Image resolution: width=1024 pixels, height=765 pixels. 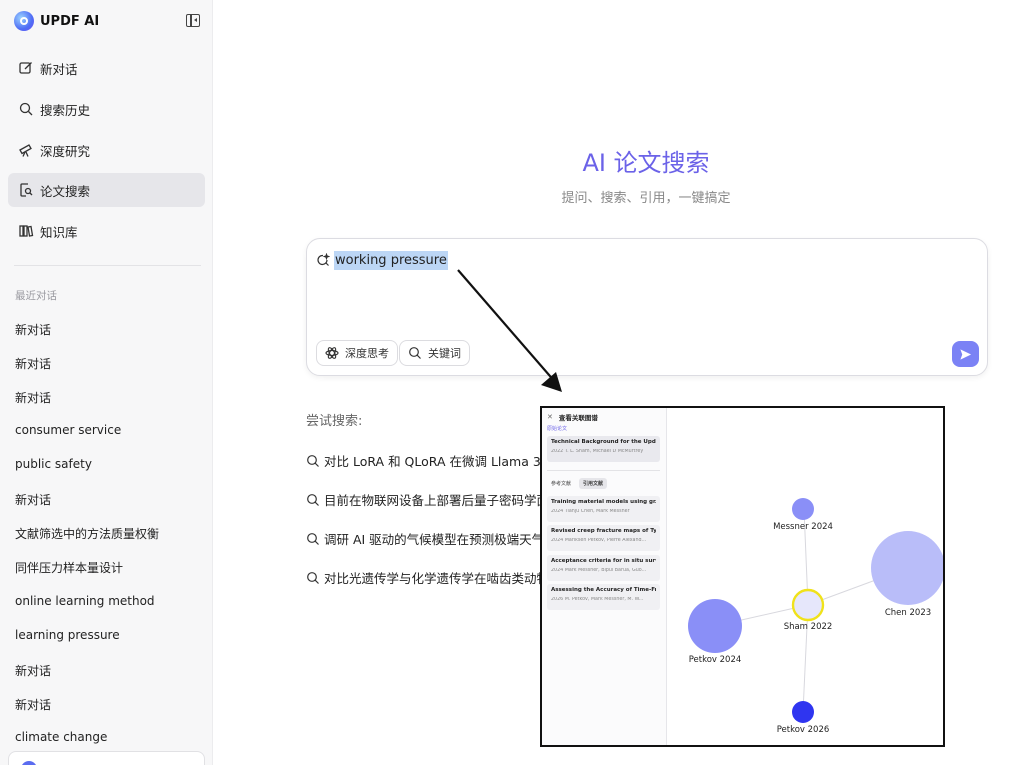 What do you see at coordinates (59, 69) in the screenshot?
I see `nav-label: 新对话` at bounding box center [59, 69].